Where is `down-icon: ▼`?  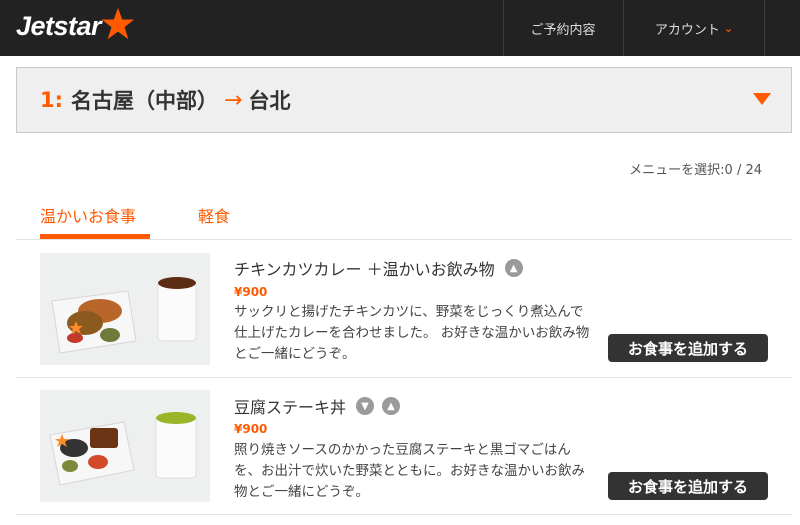 down-icon: ▼ is located at coordinates (365, 406).